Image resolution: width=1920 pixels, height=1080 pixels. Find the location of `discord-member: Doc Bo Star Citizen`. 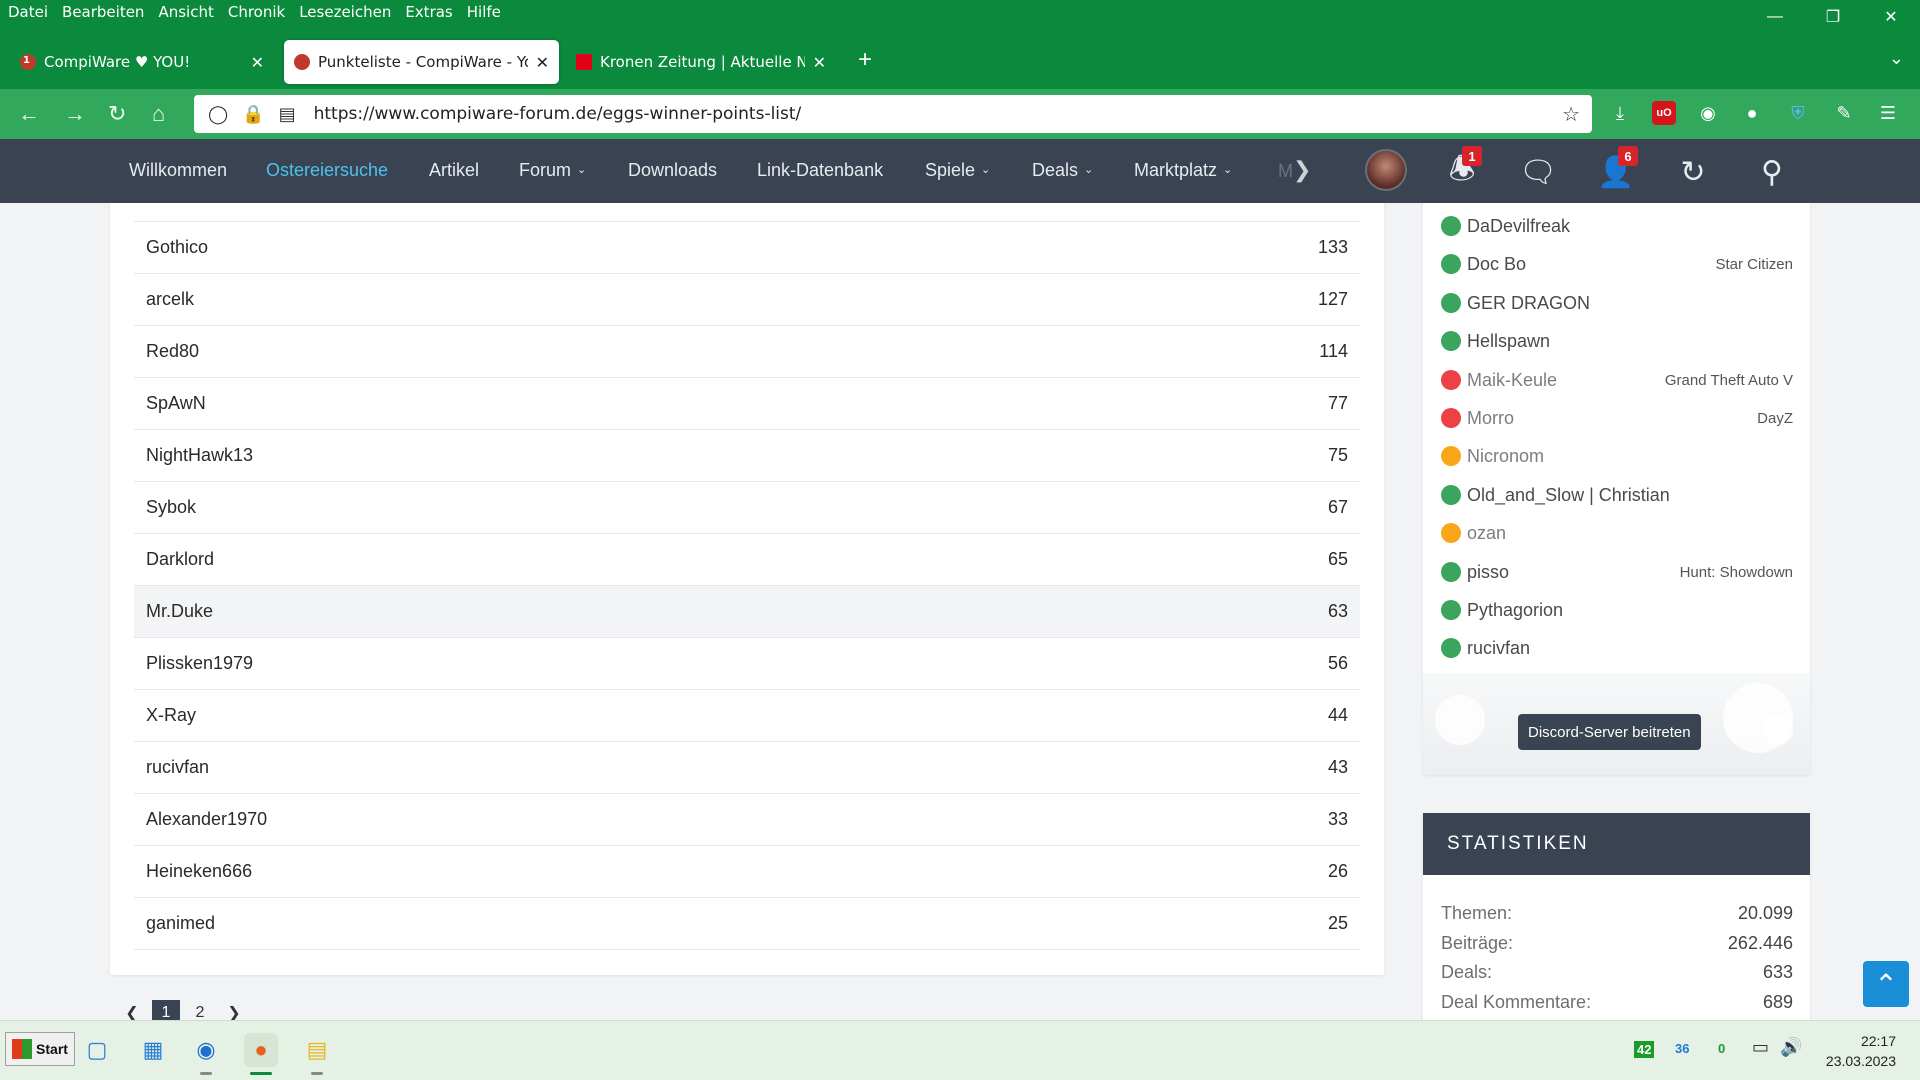

discord-member: Doc Bo Star Citizen is located at coordinates (1617, 264).